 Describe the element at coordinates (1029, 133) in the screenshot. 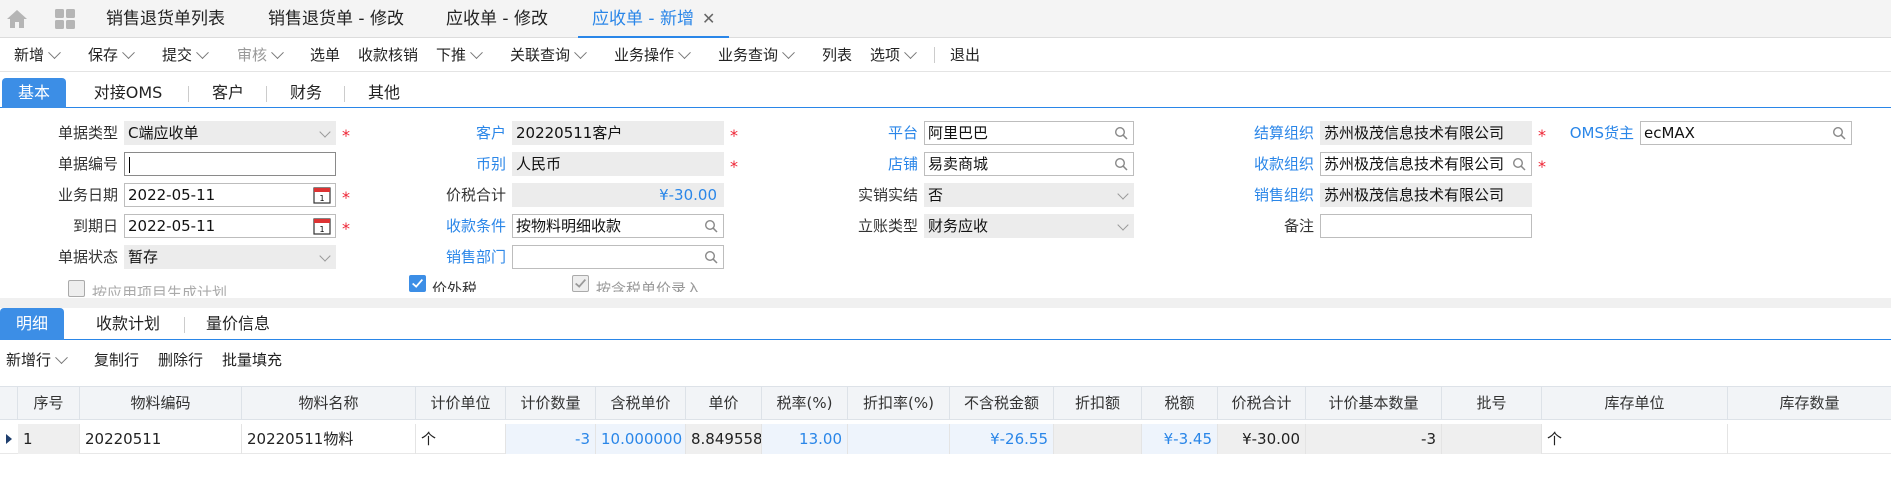

I see `platform-input: 阿里巴巴` at that location.